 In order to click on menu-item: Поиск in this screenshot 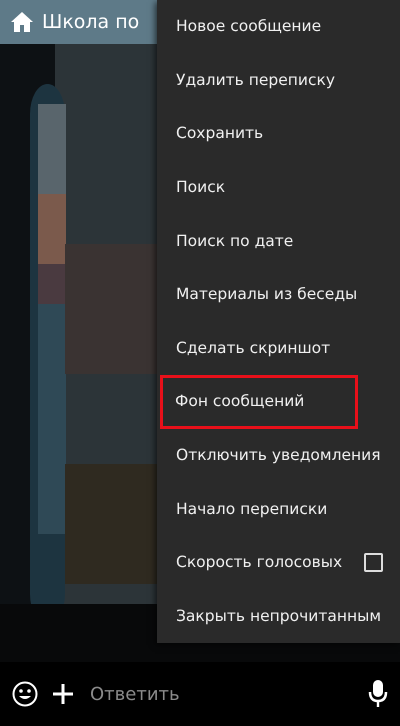, I will do `click(278, 187)`.